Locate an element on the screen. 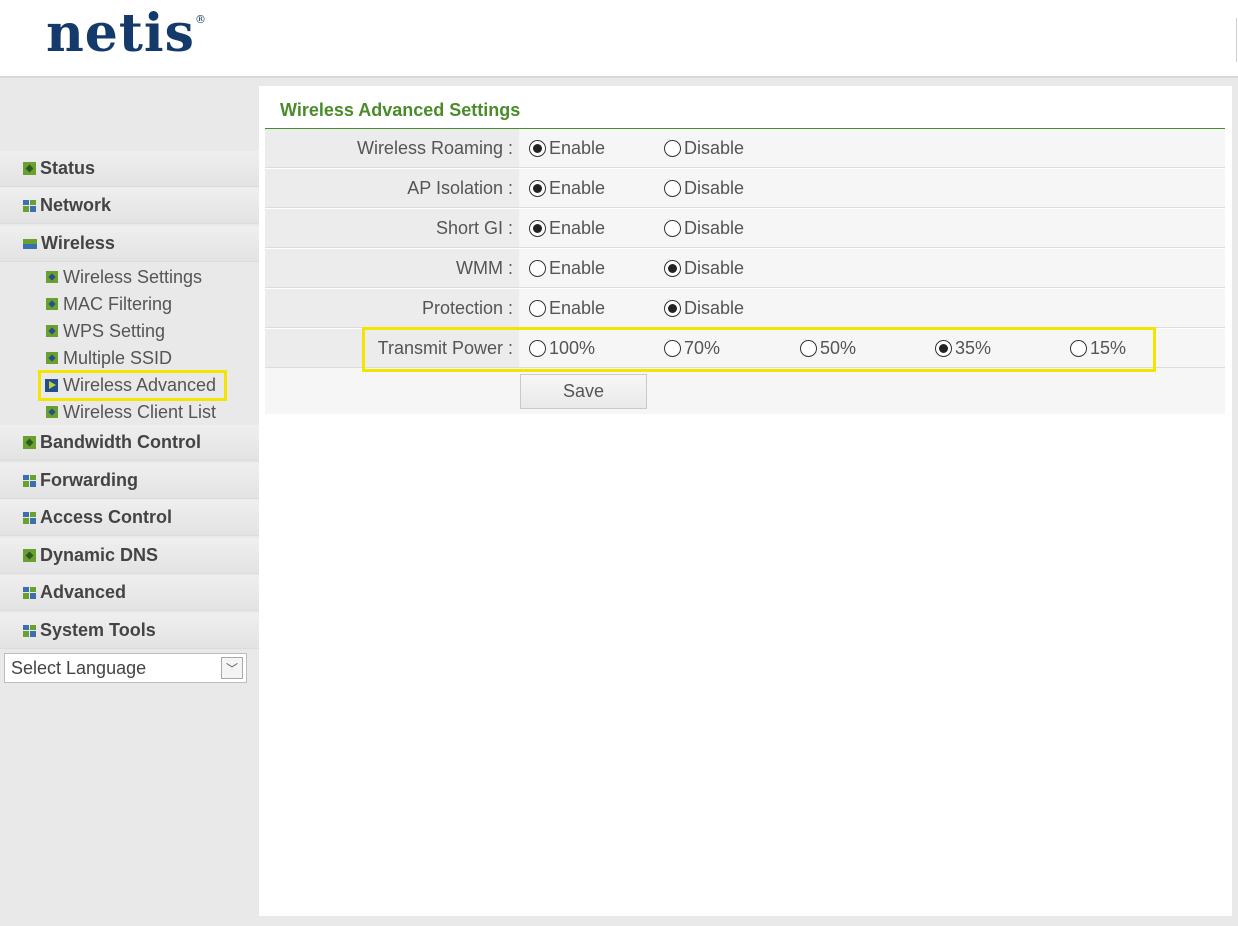 The width and height of the screenshot is (1238, 926). sidebar-item-label: Network is located at coordinates (76, 205).